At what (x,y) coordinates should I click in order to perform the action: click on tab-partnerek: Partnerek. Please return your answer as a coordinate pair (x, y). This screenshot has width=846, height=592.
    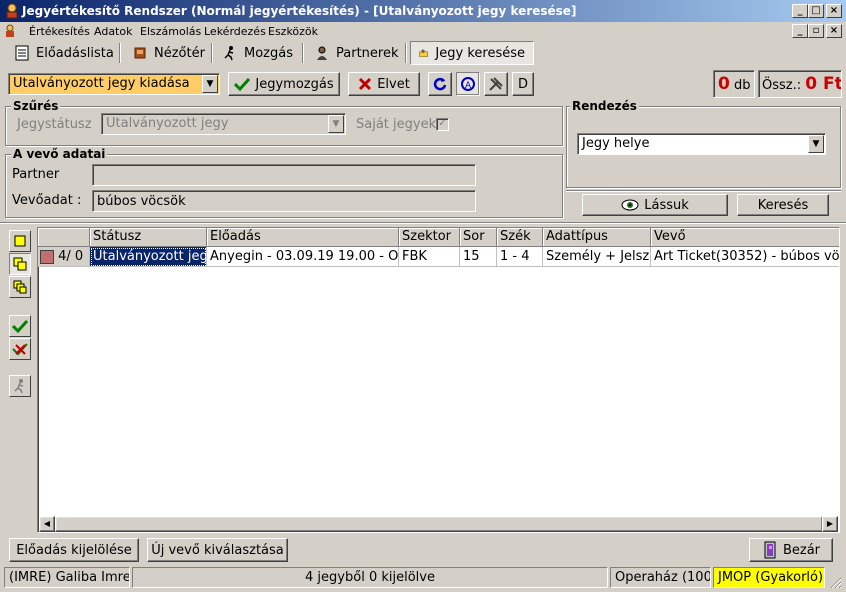
    Looking at the image, I should click on (356, 53).